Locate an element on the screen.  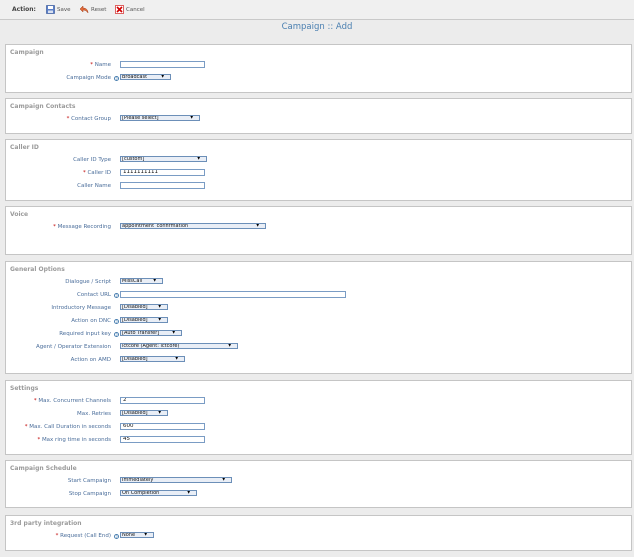
retries-label: Max. Retries is located at coordinates (93, 414).